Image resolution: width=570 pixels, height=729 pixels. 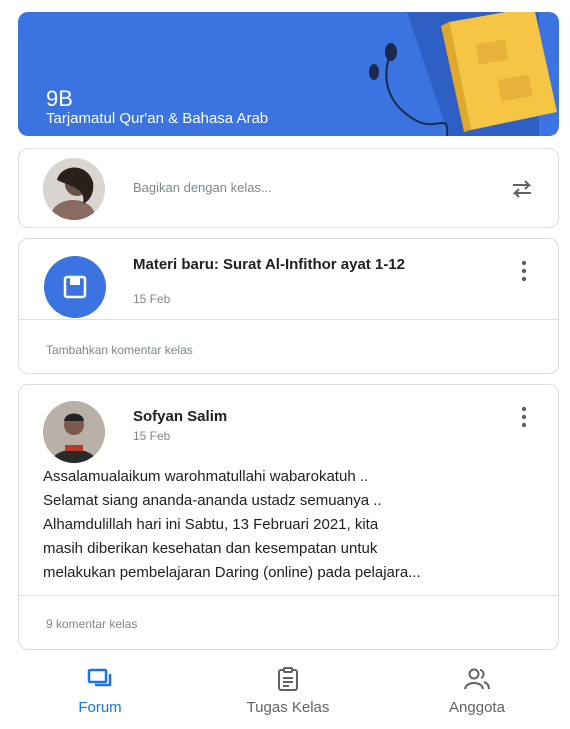 I want to click on nav-classwork: Tugas Kelas, so click(x=288, y=690).